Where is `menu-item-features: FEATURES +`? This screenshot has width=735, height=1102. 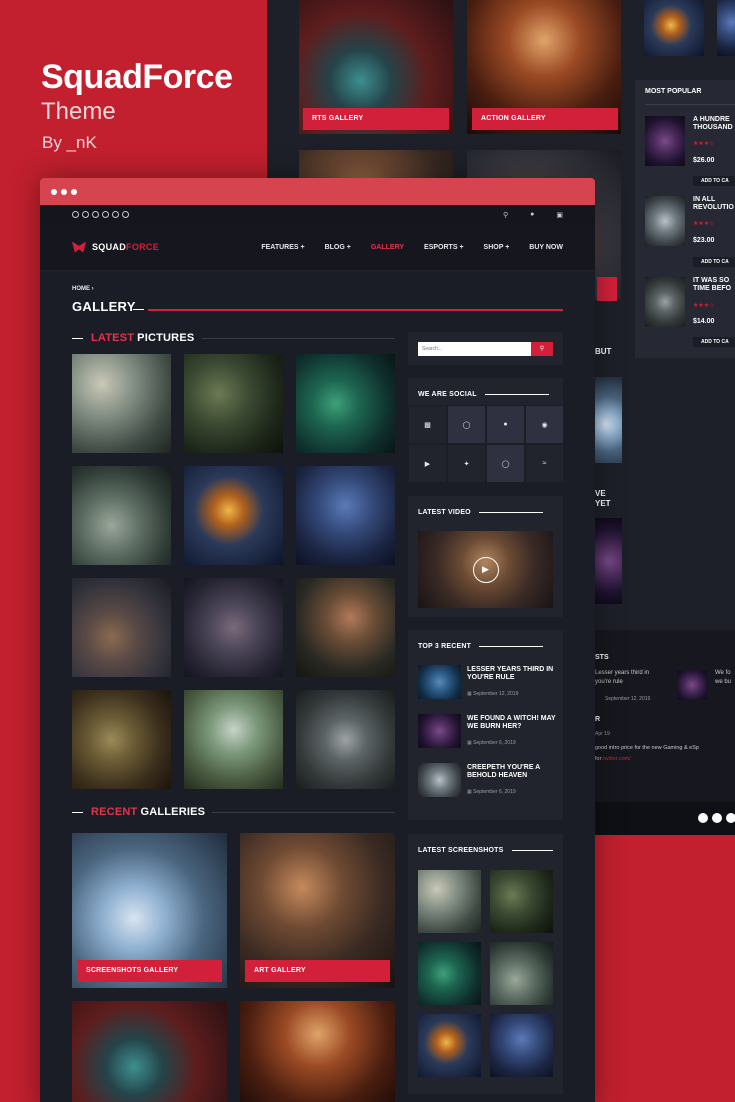
menu-item-features: FEATURES + is located at coordinates (282, 247).